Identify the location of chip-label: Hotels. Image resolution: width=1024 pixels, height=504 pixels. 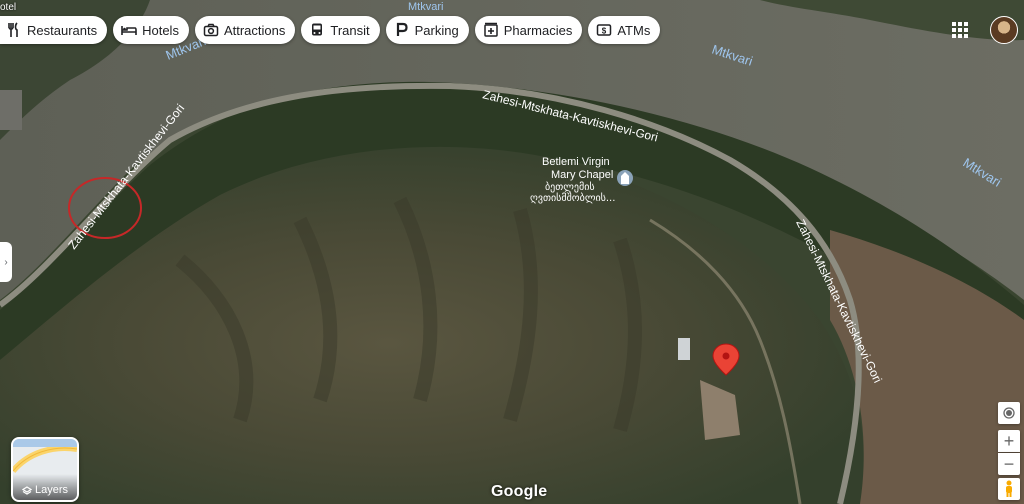
(160, 30).